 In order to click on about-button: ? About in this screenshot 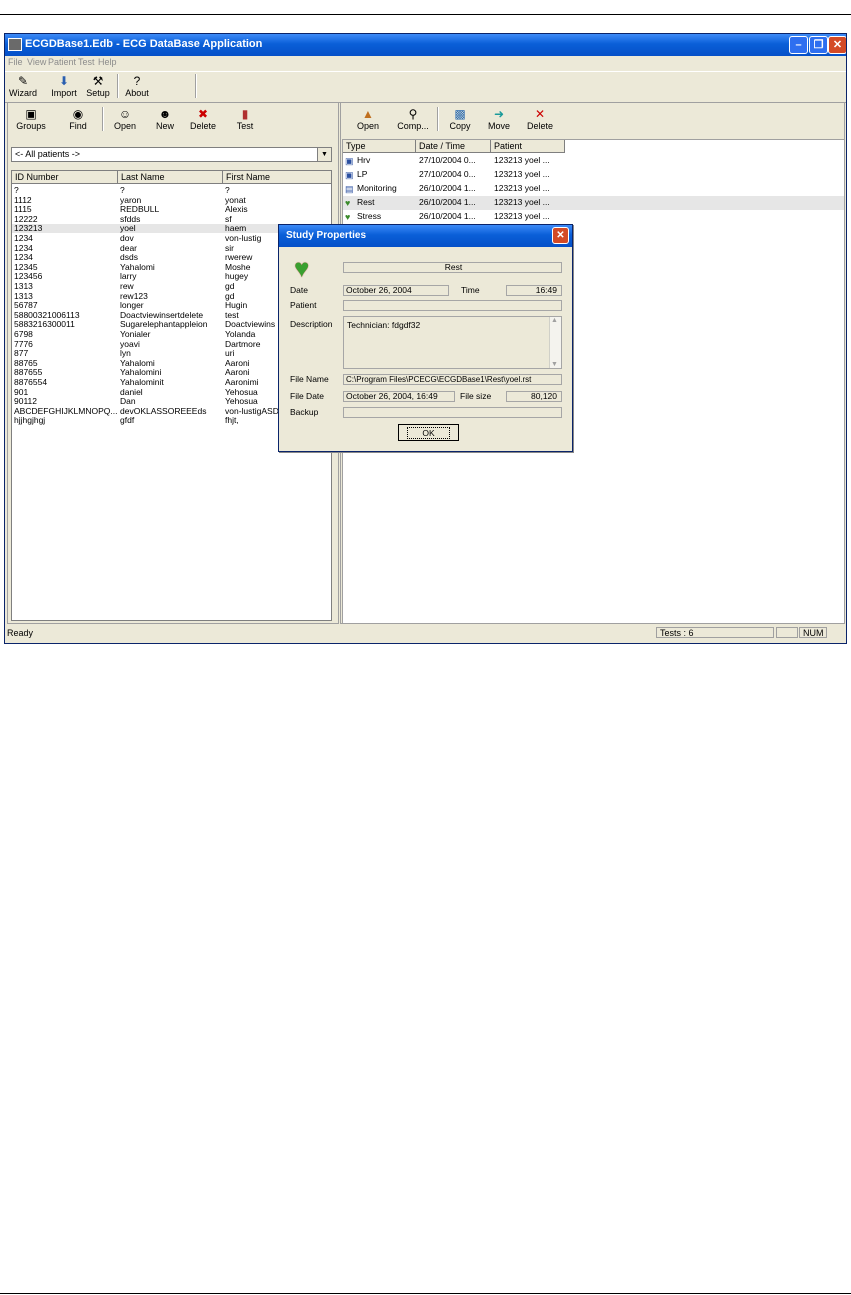, I will do `click(137, 86)`.